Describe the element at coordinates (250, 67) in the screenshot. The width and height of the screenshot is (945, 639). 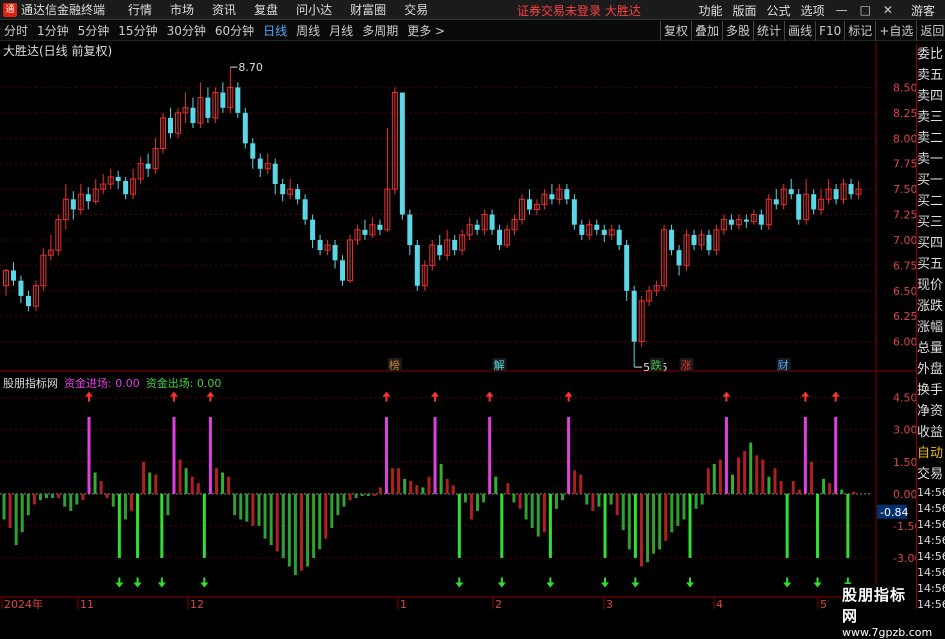
I see `high-price-label: 8.70` at that location.